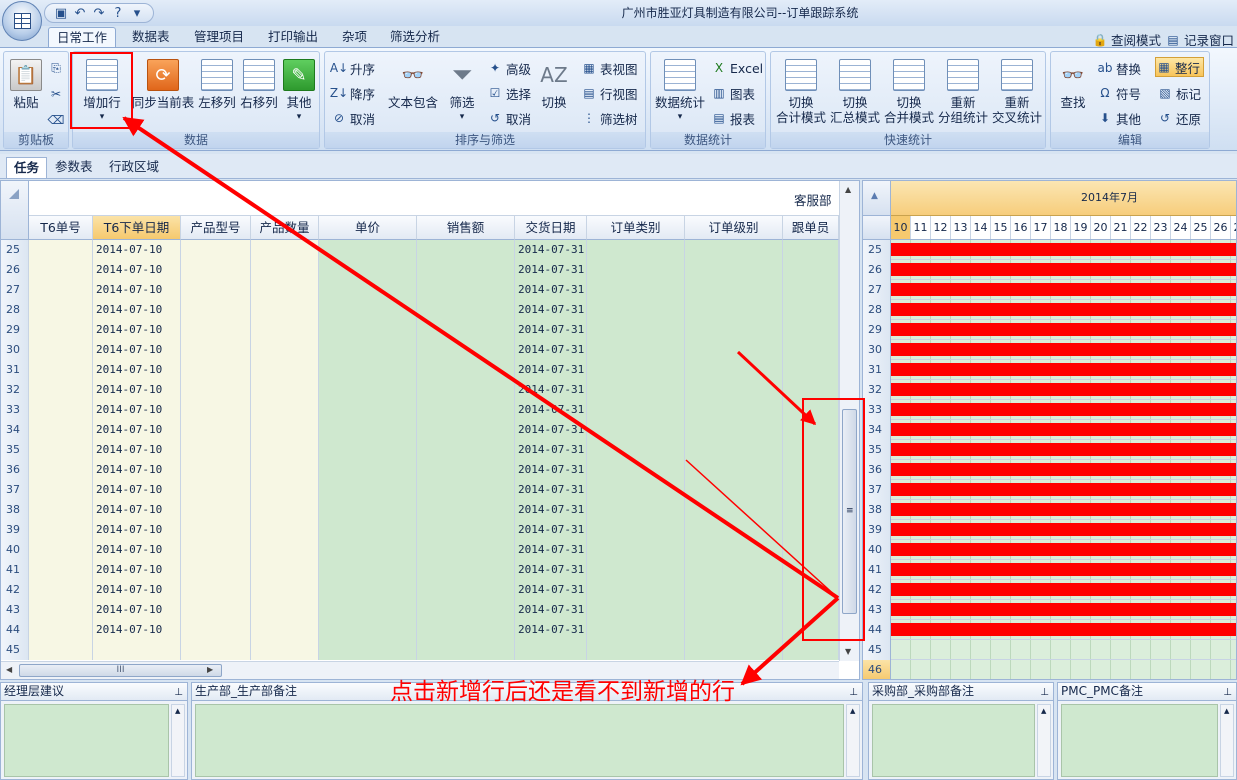  I want to click on table-row: 39 2014-07-10 2014-07-31, so click(420, 530).